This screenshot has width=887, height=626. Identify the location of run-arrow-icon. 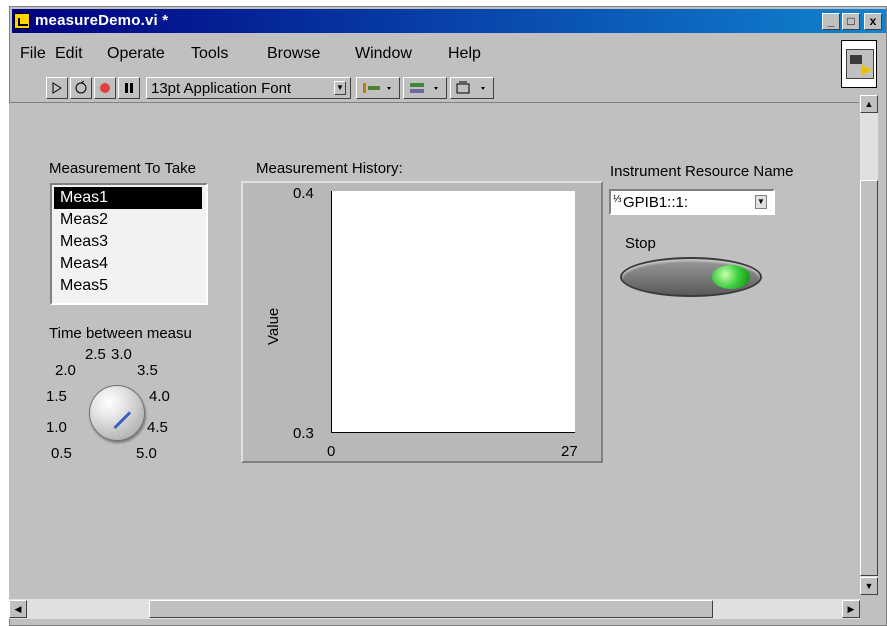
(57, 88).